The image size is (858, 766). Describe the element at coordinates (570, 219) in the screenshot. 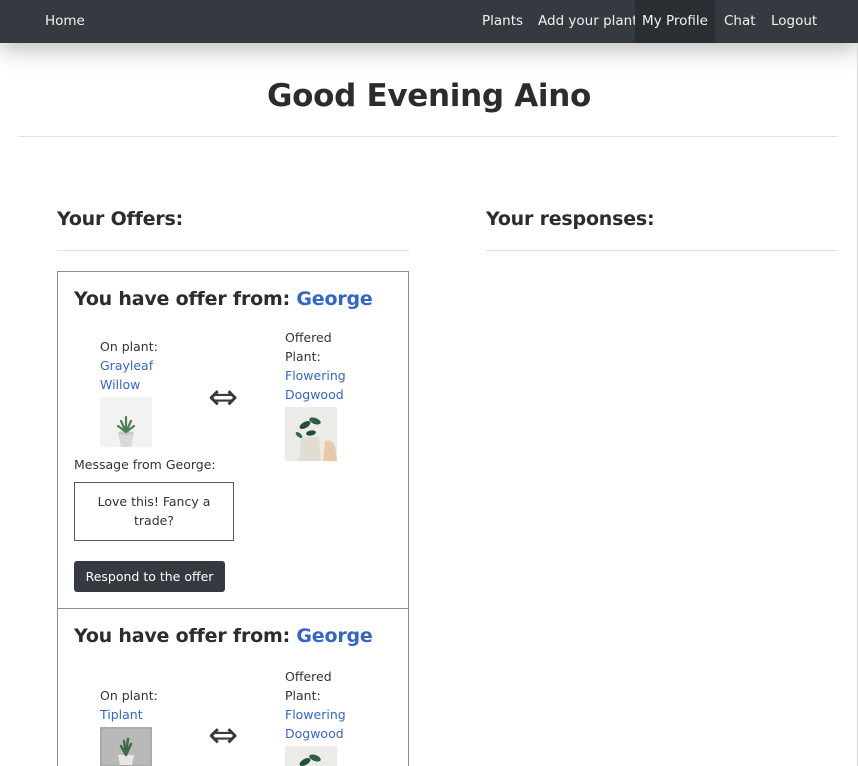

I see `responses-section-title: Your responses:` at that location.